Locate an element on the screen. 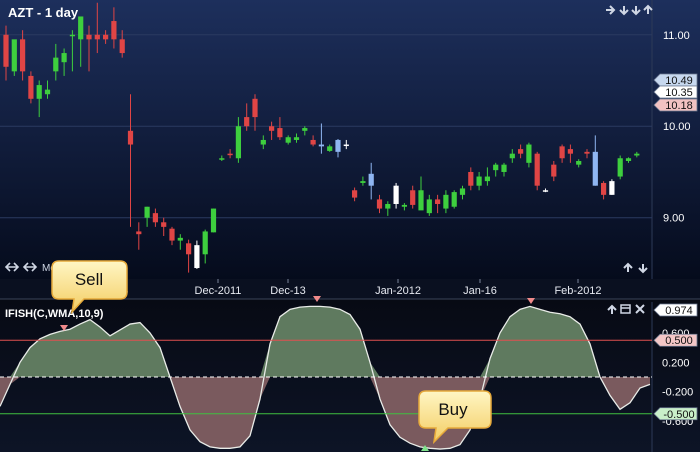 This screenshot has height=452, width=700. price-tag: 10.35 is located at coordinates (675, 92).